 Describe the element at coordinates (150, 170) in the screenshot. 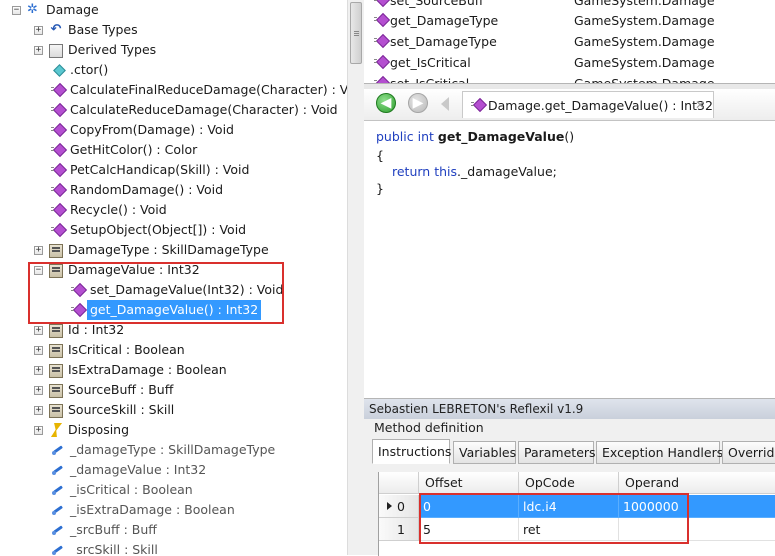

I see `tree-node-method: PetCalcHandicap(Skill) : Void` at that location.